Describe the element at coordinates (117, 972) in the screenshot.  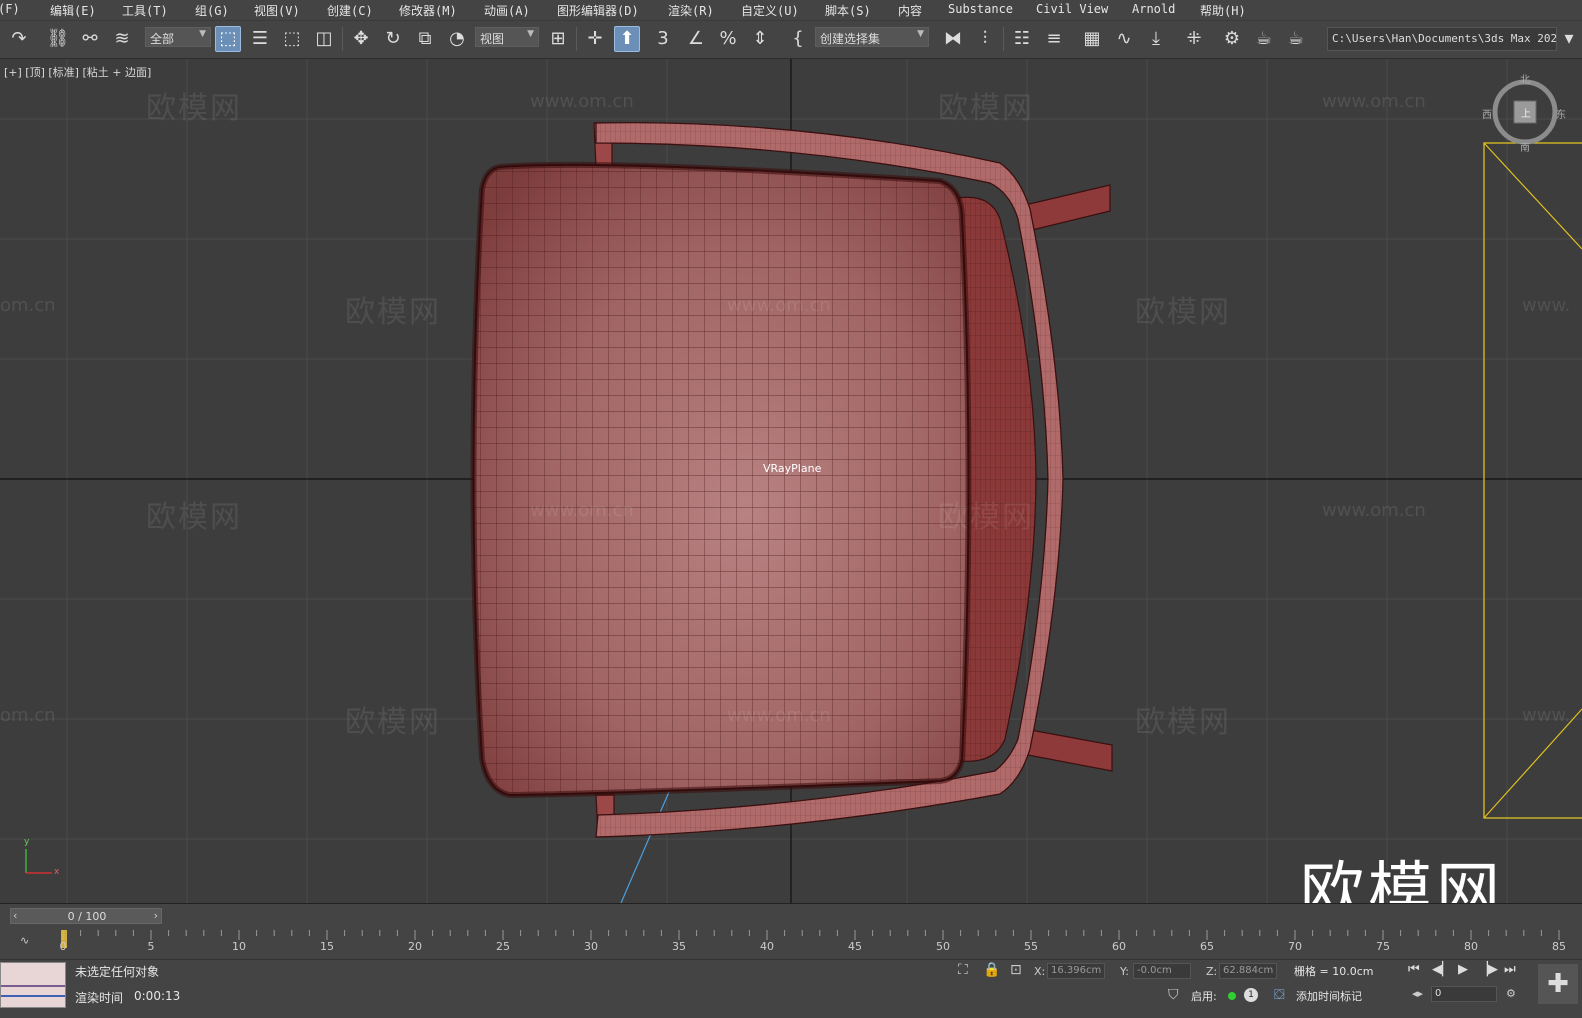
I see `selection-status: 未选定任何对象` at that location.